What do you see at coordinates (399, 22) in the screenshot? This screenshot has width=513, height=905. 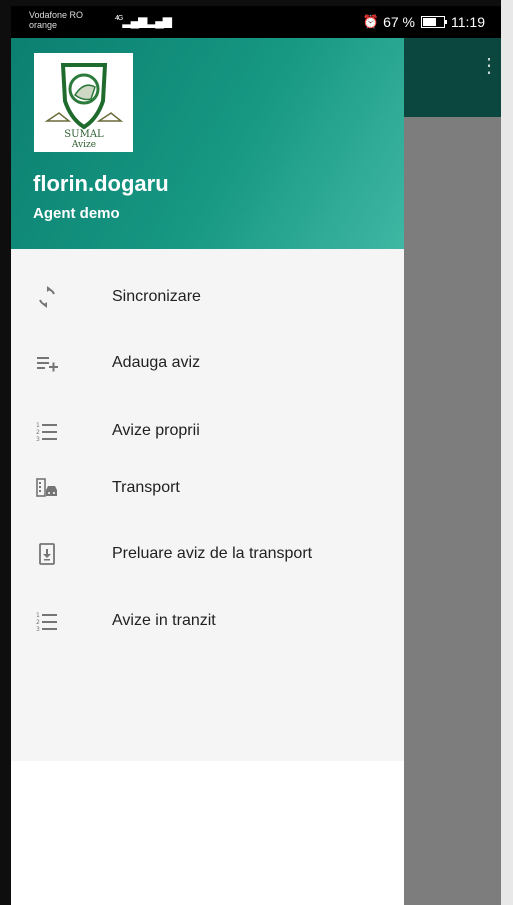 I see `battery-percent: 67 %` at bounding box center [399, 22].